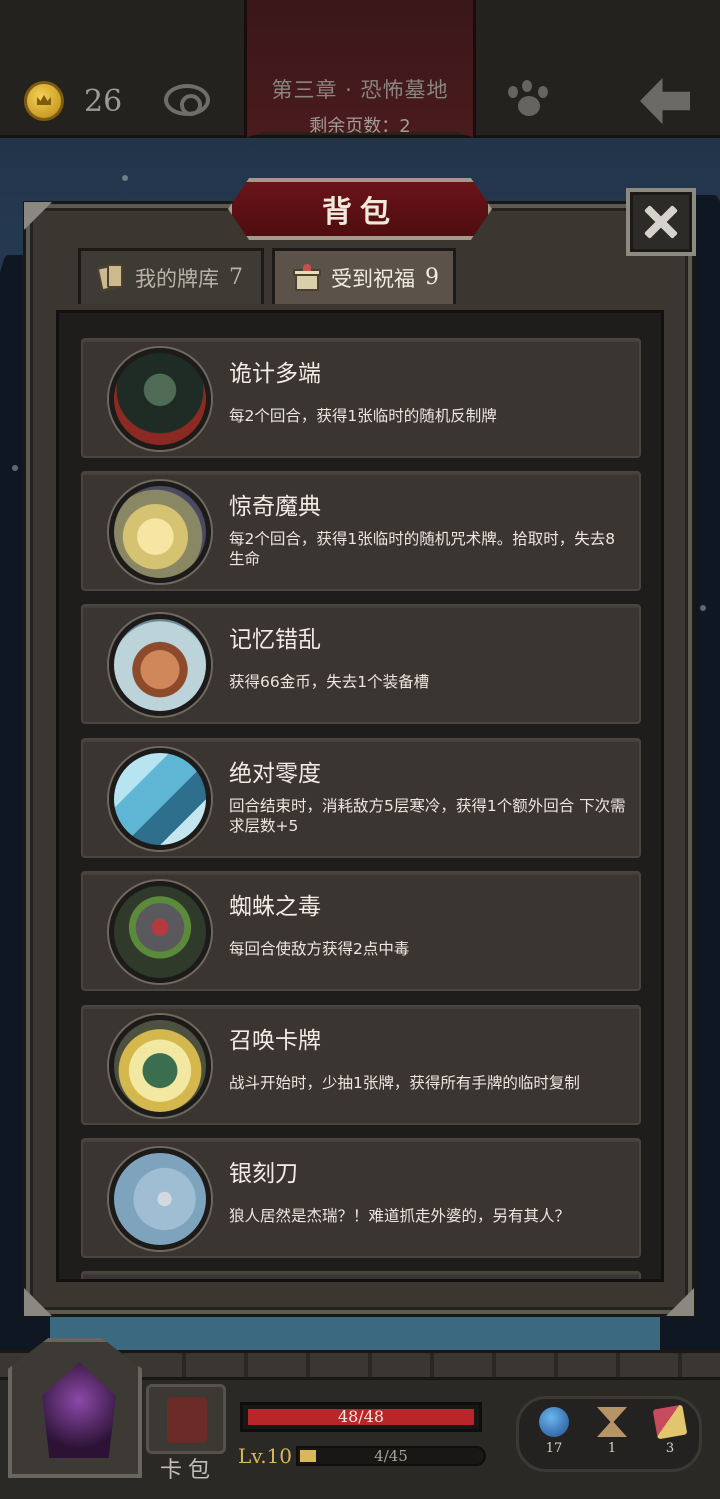 This screenshot has height=1499, width=720. What do you see at coordinates (361, 931) in the screenshot?
I see `blessing-item: 蜘蛛之毒 每回合使敌方获得2点中毒` at bounding box center [361, 931].